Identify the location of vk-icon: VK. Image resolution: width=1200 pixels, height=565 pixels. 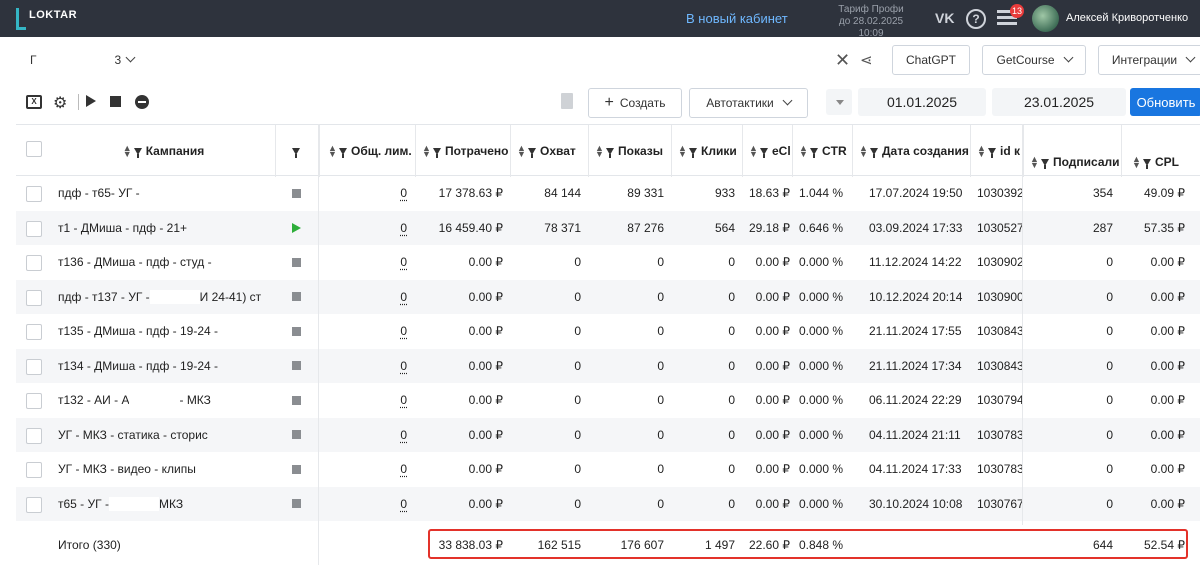
(944, 18).